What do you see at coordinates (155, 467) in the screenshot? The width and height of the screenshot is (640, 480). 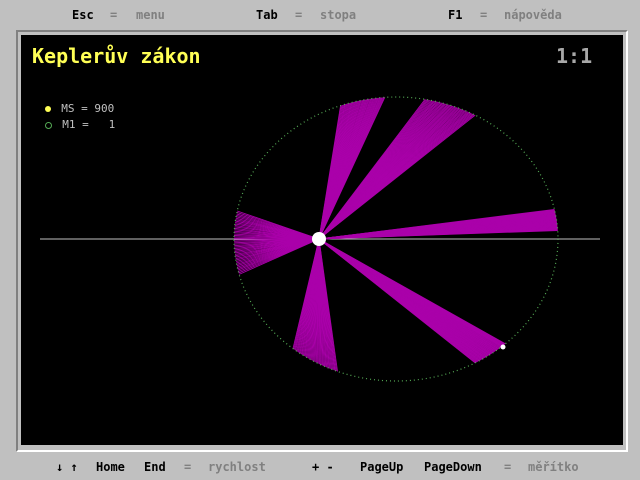 I see `end-key: End` at bounding box center [155, 467].